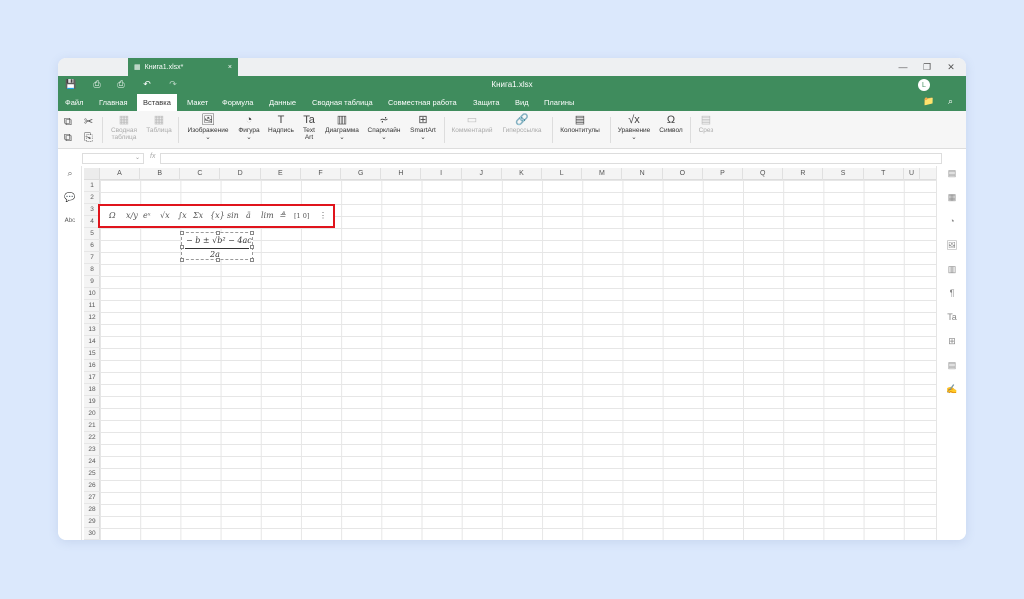 This screenshot has width=1024, height=599. Describe the element at coordinates (763, 174) in the screenshot. I see `column-header: Q` at that location.